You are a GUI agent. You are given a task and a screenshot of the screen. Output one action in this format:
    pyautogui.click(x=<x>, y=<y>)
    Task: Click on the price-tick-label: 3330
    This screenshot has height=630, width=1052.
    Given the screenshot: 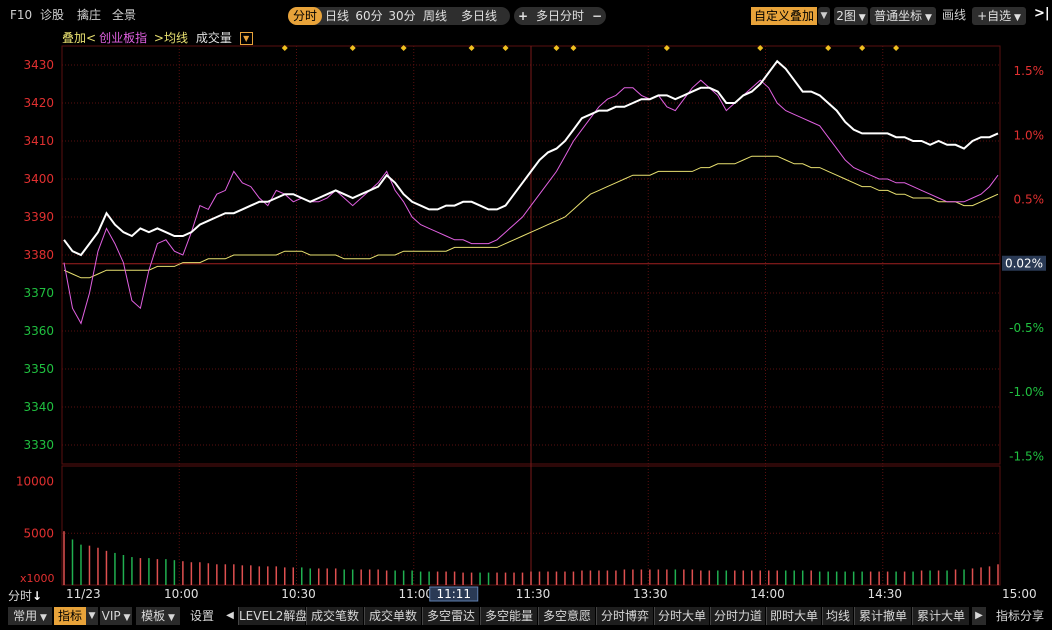 What is the action you would take?
    pyautogui.click(x=38, y=445)
    